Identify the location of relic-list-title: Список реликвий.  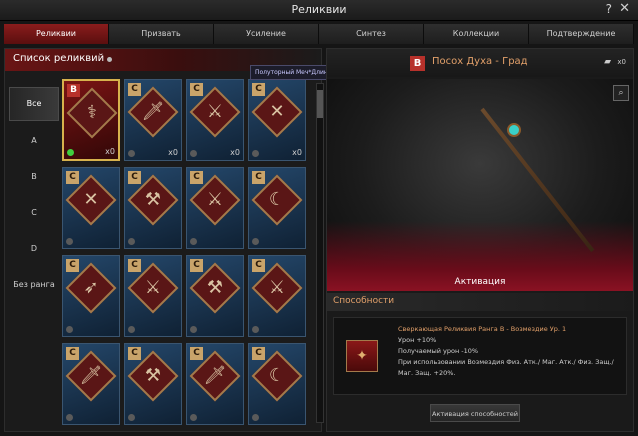
(59, 58).